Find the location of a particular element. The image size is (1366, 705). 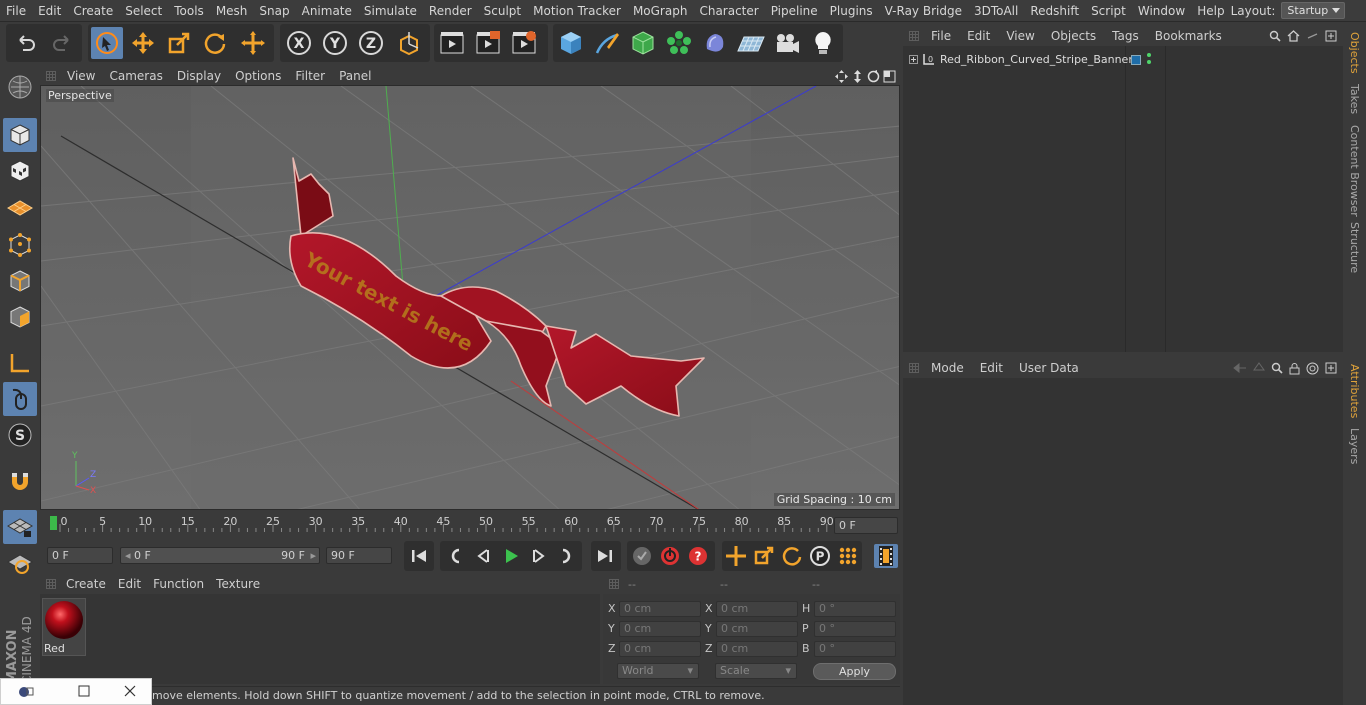

viewport-menu-filter: Filter is located at coordinates (310, 76).